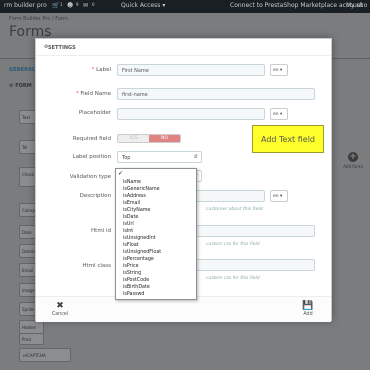  I want to click on messages-icon: ✉, so click(85, 5).